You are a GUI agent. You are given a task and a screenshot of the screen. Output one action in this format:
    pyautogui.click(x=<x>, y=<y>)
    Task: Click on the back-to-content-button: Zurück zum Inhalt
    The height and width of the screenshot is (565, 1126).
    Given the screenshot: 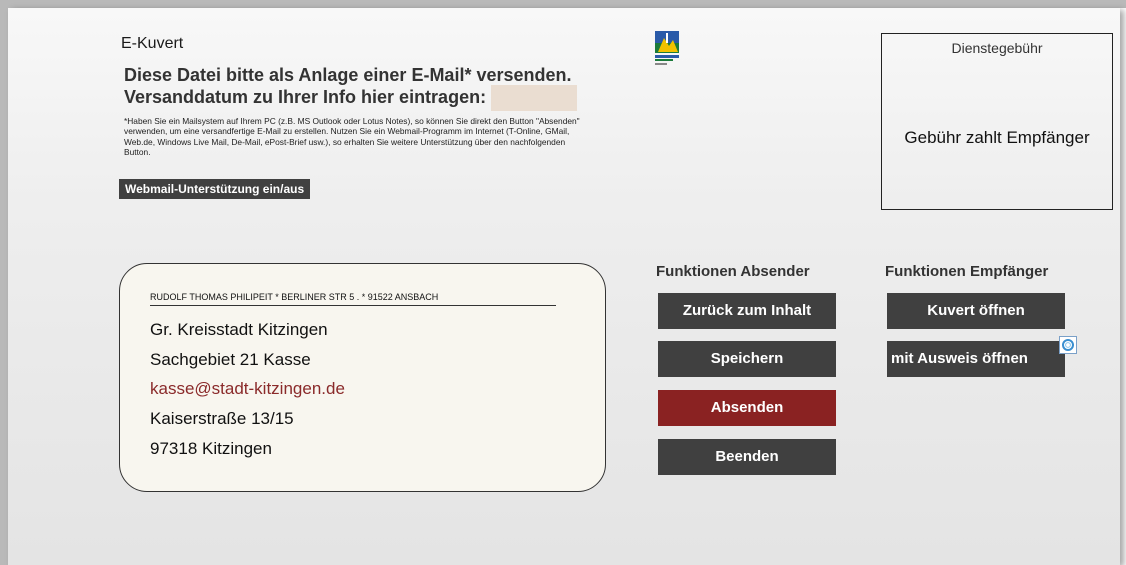 What is the action you would take?
    pyautogui.click(x=747, y=311)
    